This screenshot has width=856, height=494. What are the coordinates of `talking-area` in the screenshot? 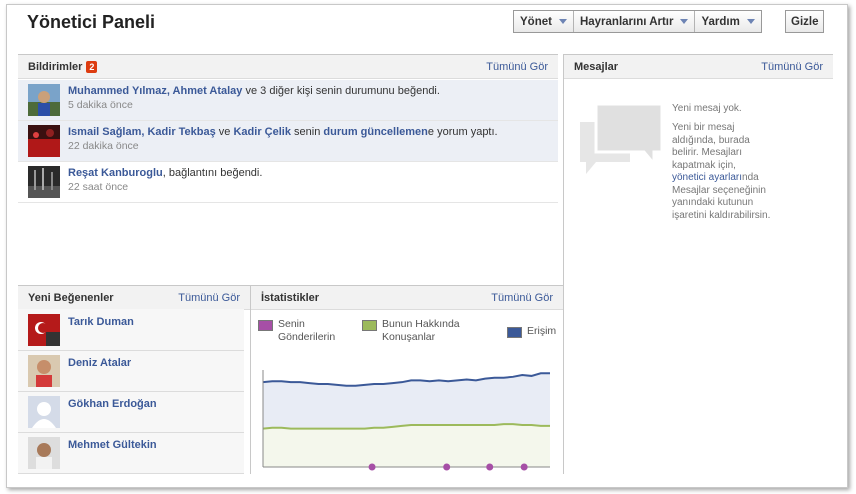 It's located at (406, 445).